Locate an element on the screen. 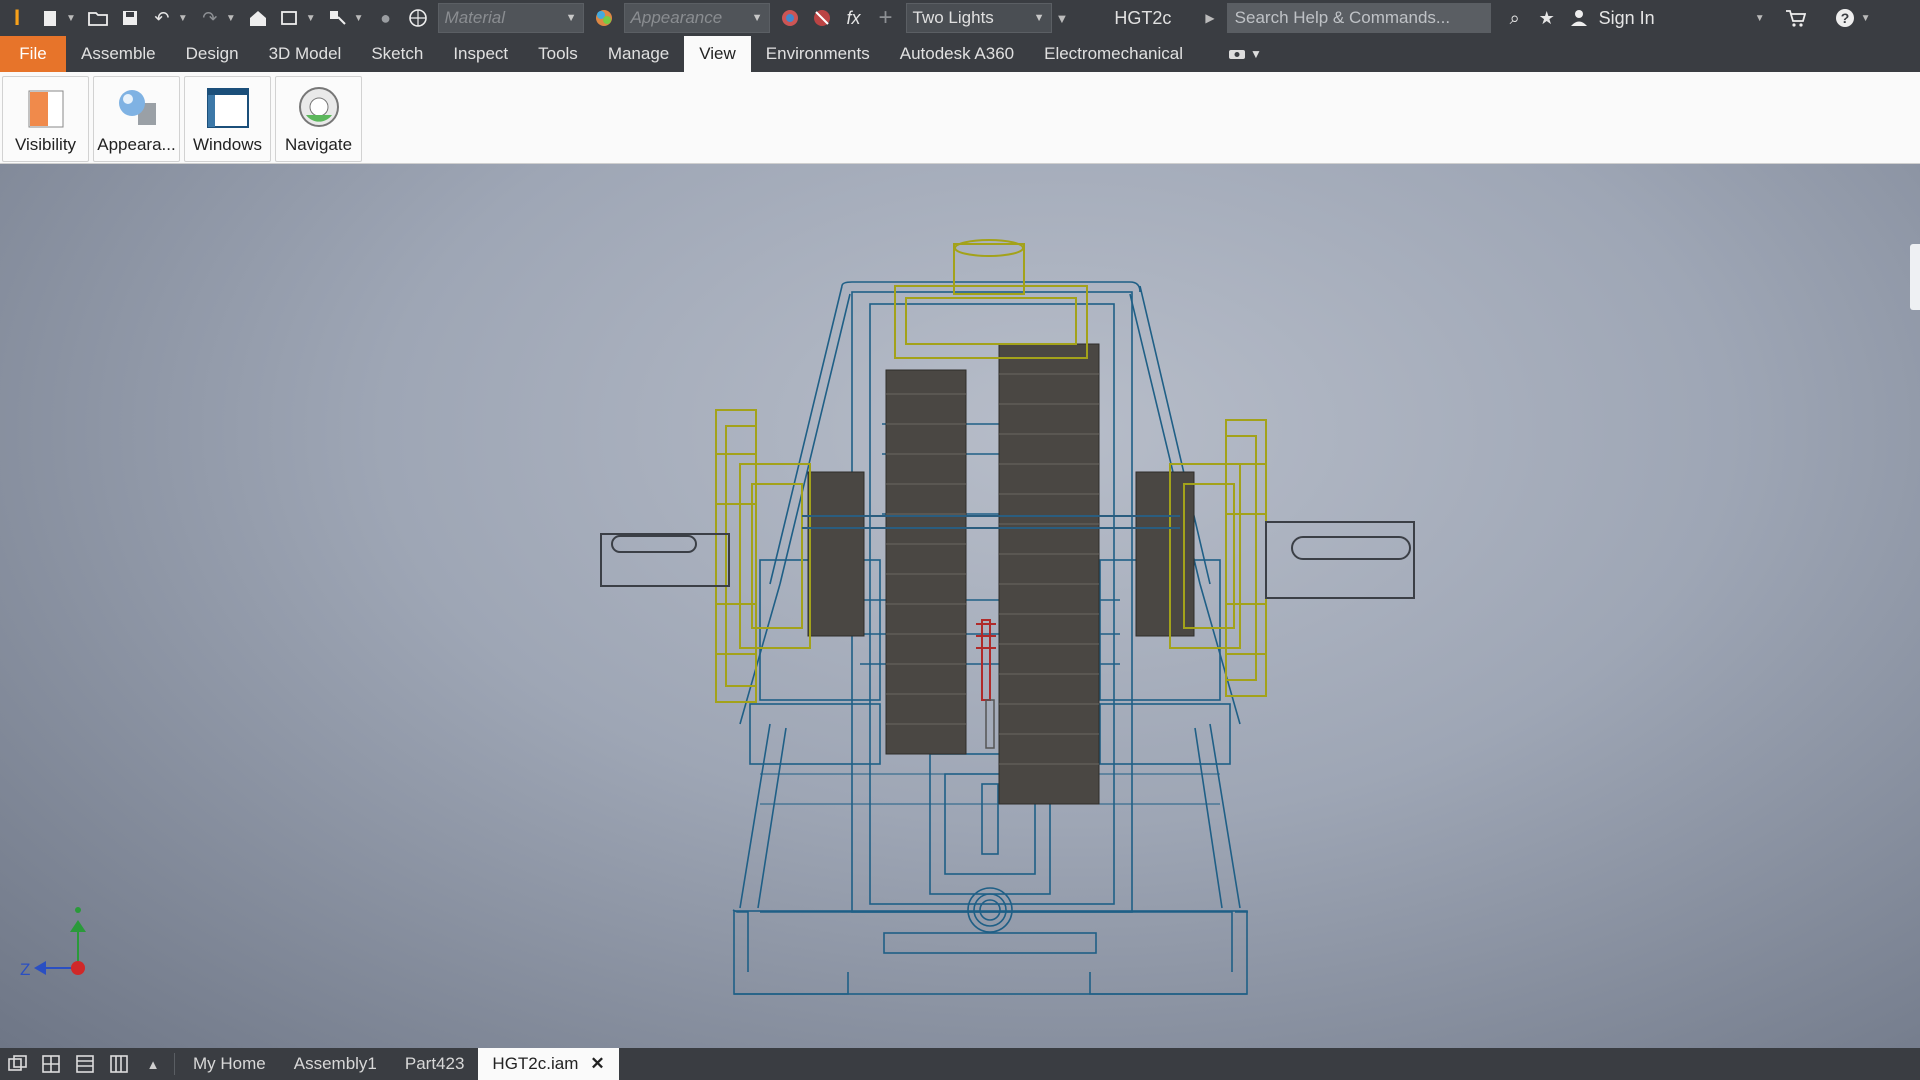 This screenshot has width=1920, height=1080. tab-autodesk-a360: Autodesk A360 is located at coordinates (957, 54).